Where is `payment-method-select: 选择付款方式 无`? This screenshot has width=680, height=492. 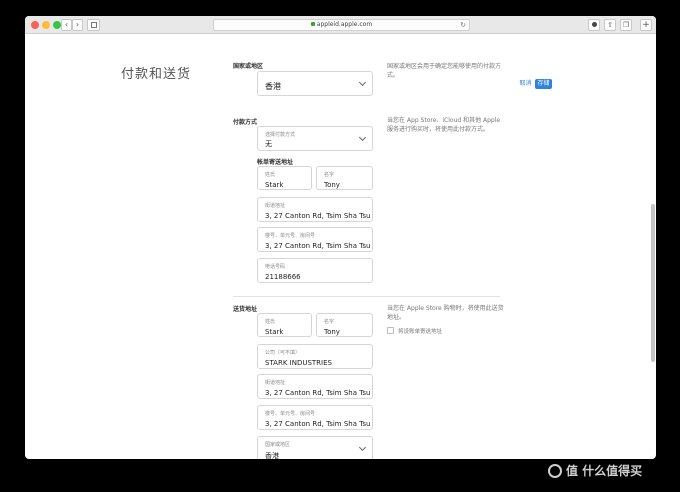 payment-method-select: 选择付款方式 无 is located at coordinates (315, 138).